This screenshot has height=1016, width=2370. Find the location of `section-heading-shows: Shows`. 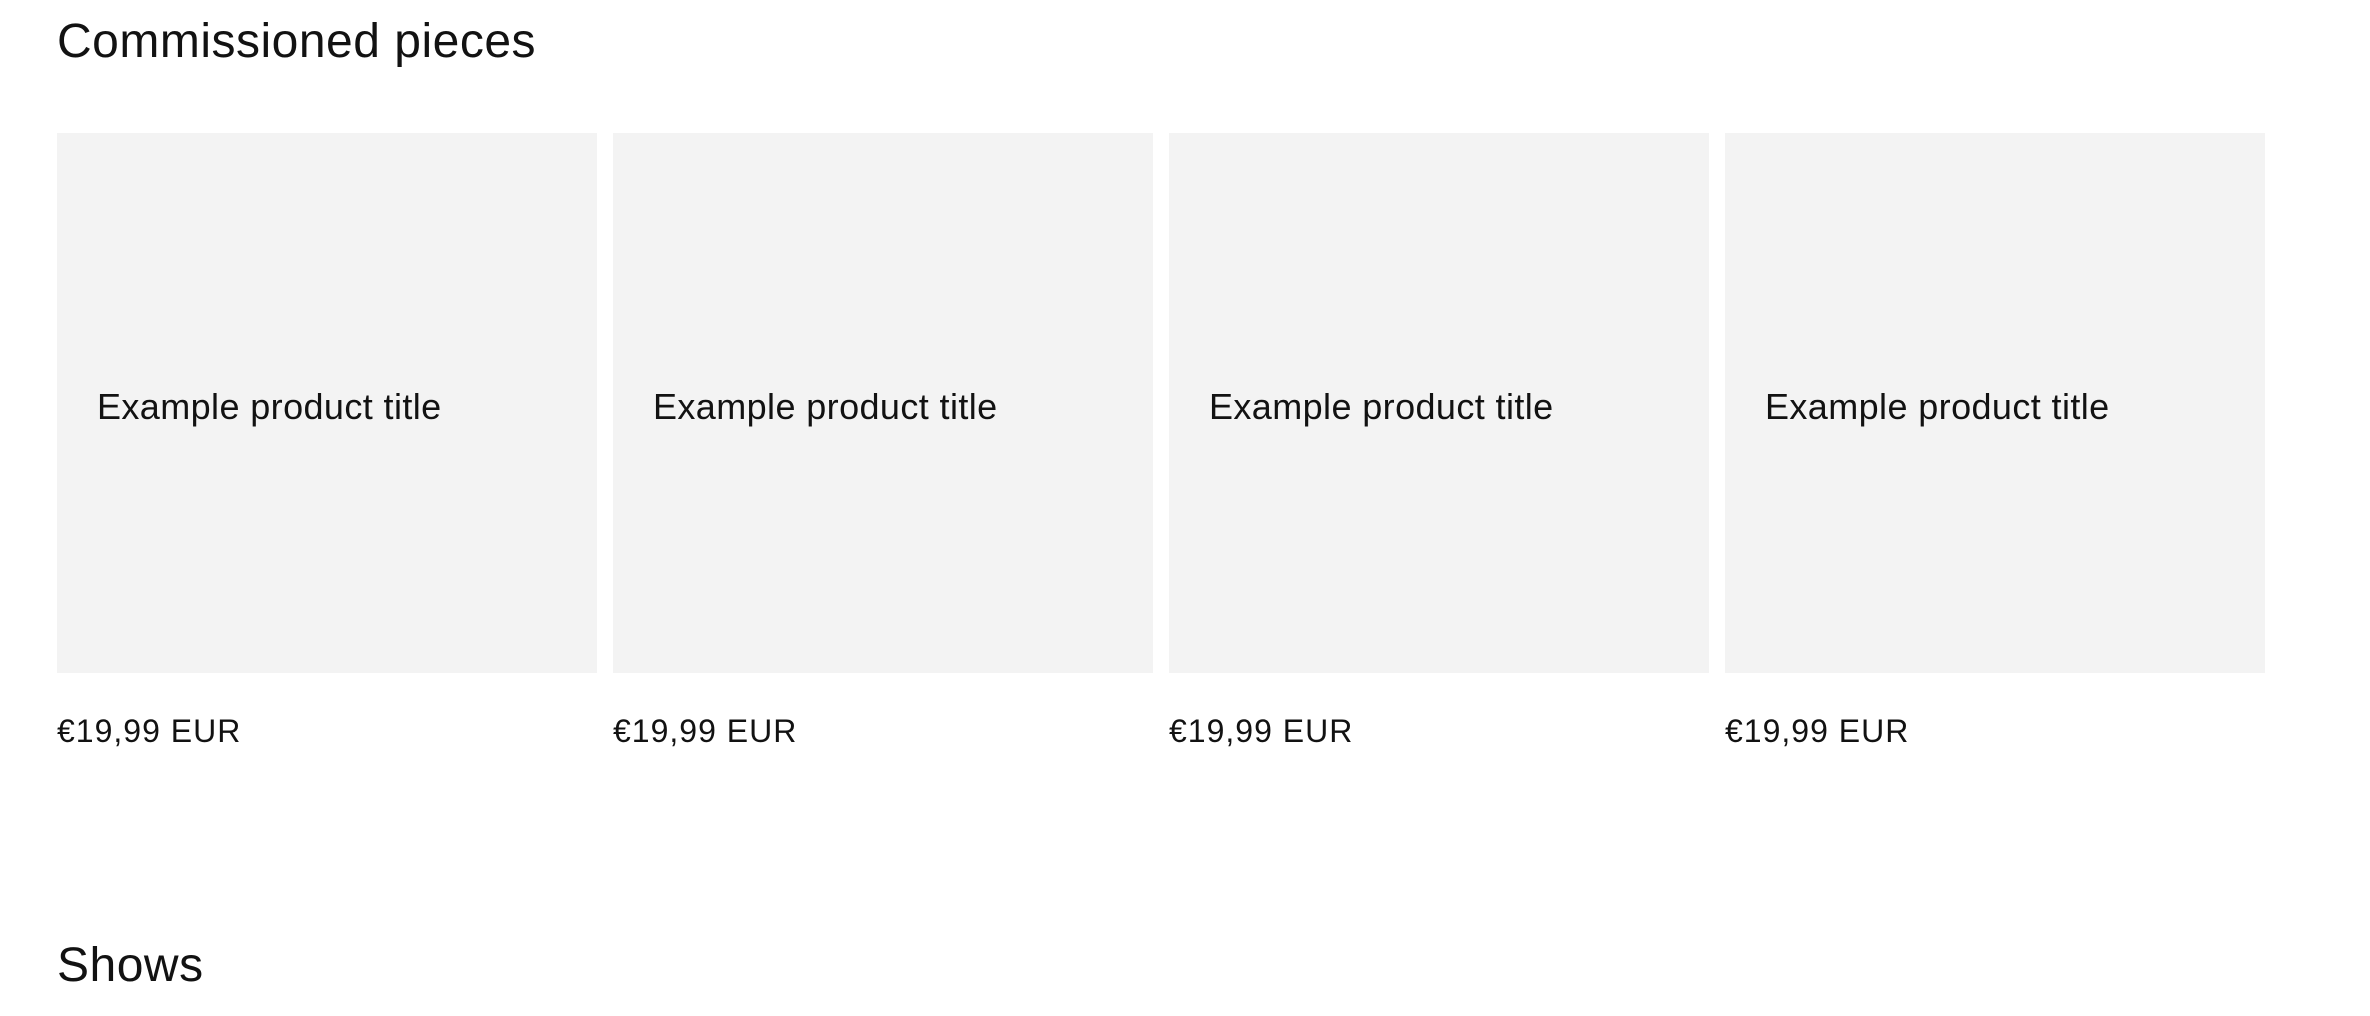

section-heading-shows: Shows is located at coordinates (130, 965).